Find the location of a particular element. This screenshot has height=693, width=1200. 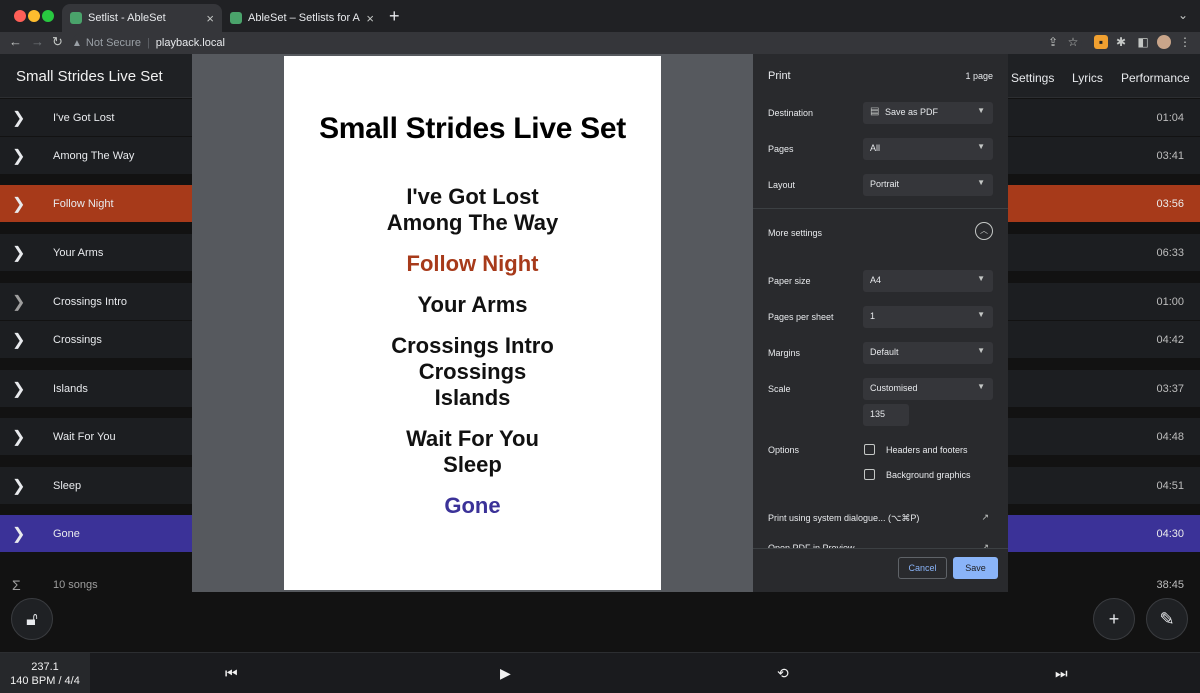

headers-footers-checkbox is located at coordinates (869, 449).